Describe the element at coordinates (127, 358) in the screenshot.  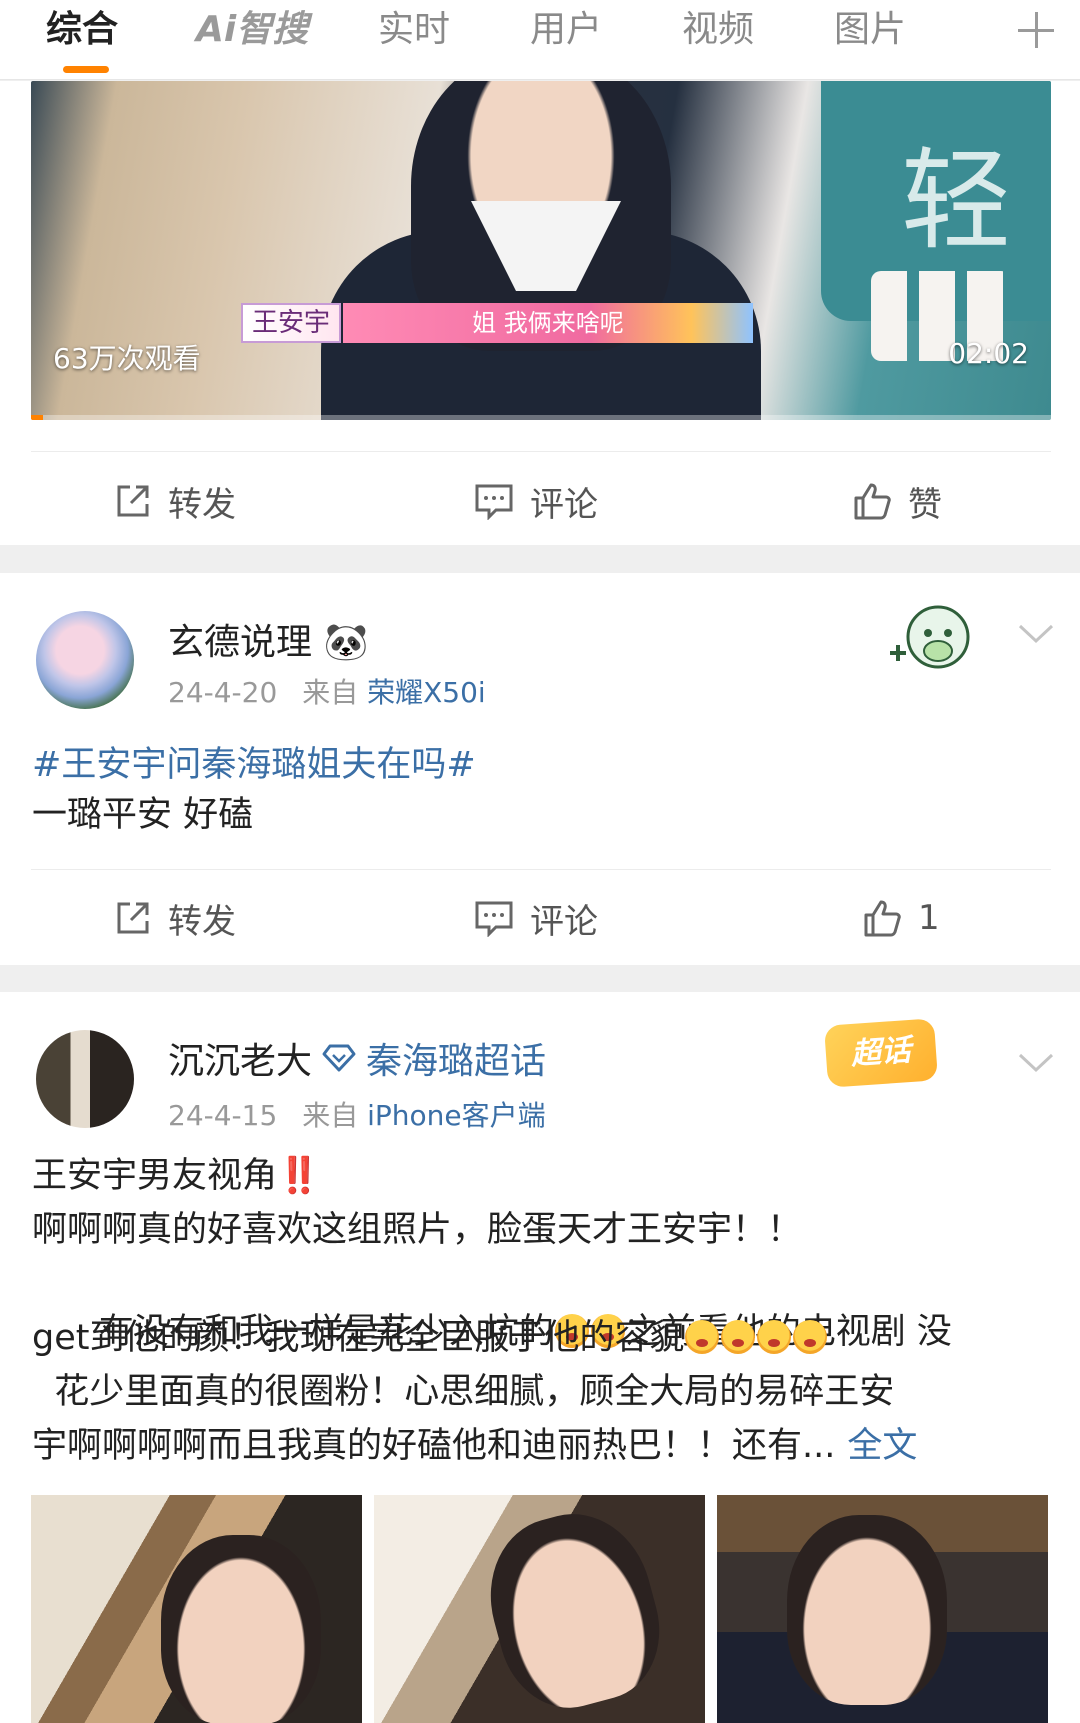
I see `video-view-count: 63万次观看` at that location.